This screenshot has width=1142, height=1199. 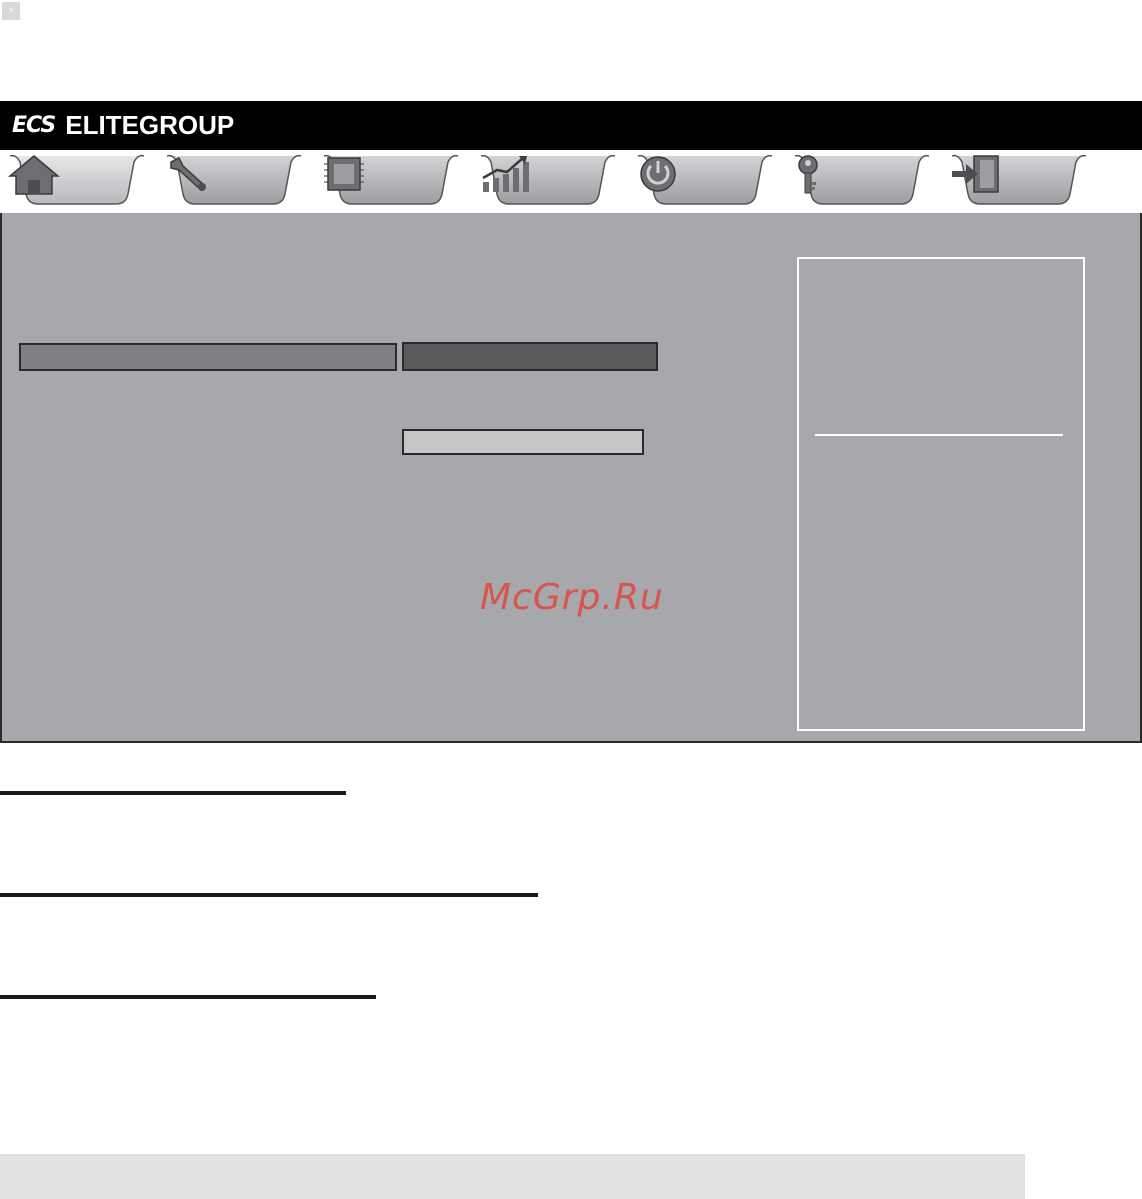 I want to click on brand-name: ELITEGROUP, so click(x=150, y=124).